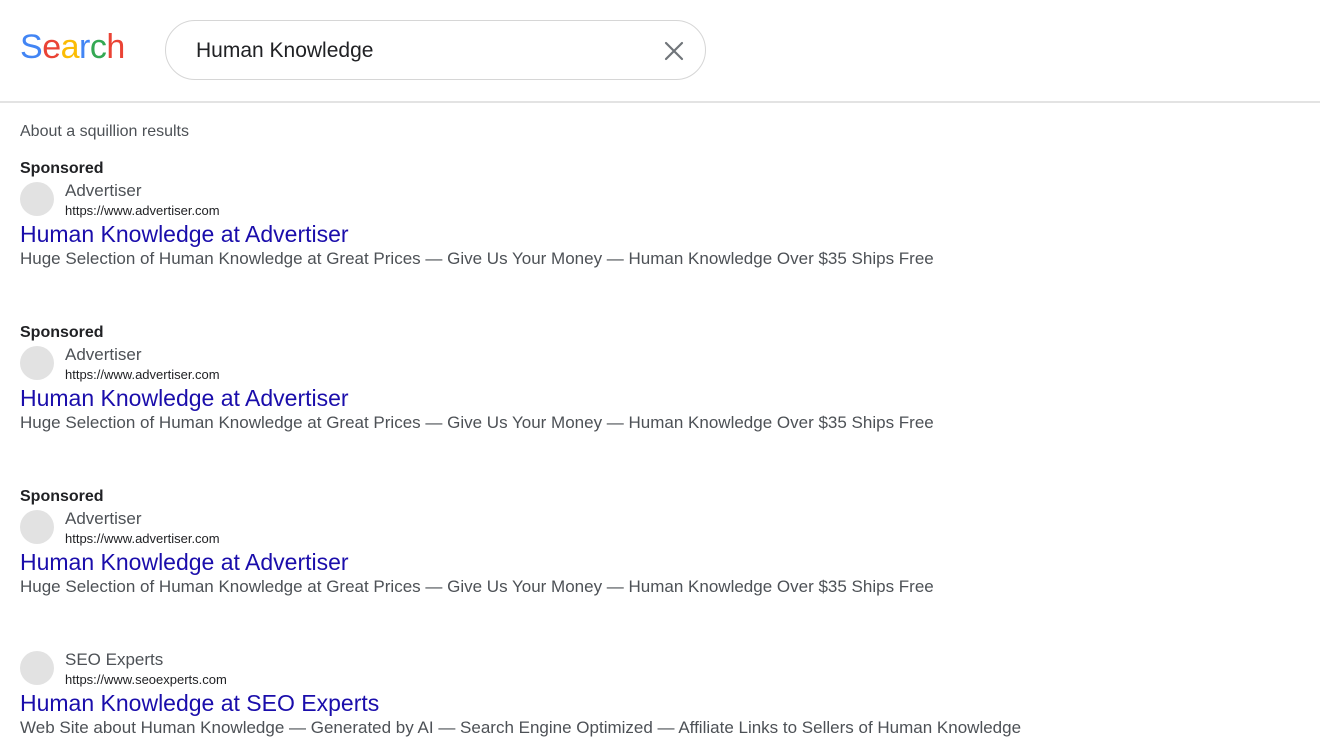 The image size is (1320, 750). What do you see at coordinates (146, 679) in the screenshot?
I see `site-url: https://www.seoexperts.com` at bounding box center [146, 679].